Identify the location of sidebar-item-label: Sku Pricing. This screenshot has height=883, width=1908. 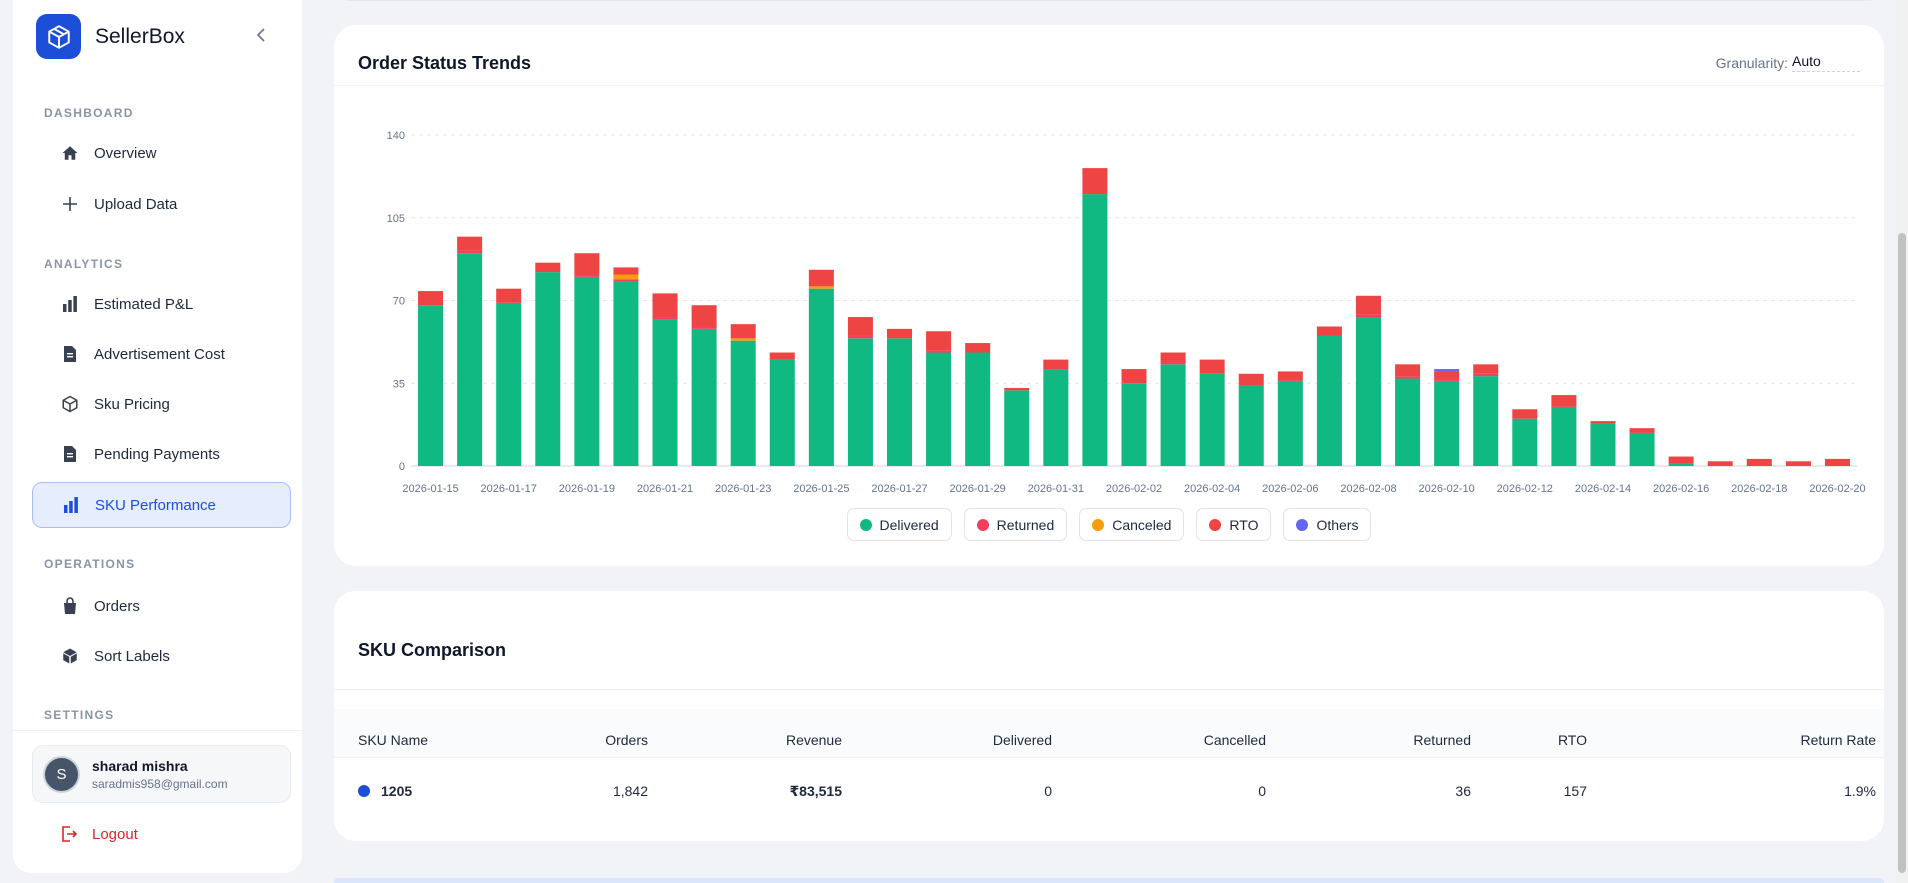
(132, 404).